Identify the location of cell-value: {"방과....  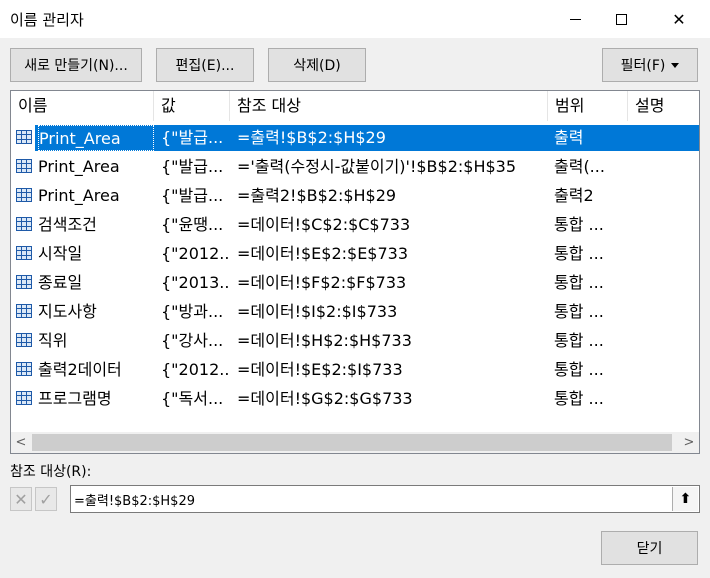
(192, 311).